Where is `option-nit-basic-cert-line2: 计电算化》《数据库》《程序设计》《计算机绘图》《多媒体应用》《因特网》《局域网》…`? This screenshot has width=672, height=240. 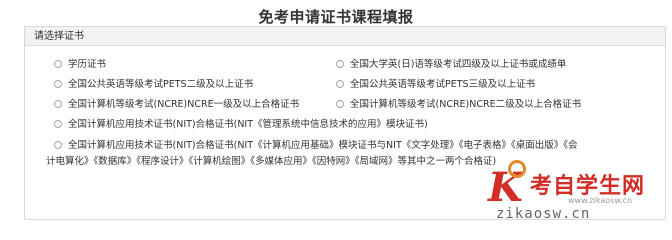
option-nit-basic-cert-line2: 计电算化》《数据库》《程序设计》《计算机绘图》《多媒体应用》《因特网》《局域网》… is located at coordinates (271, 161).